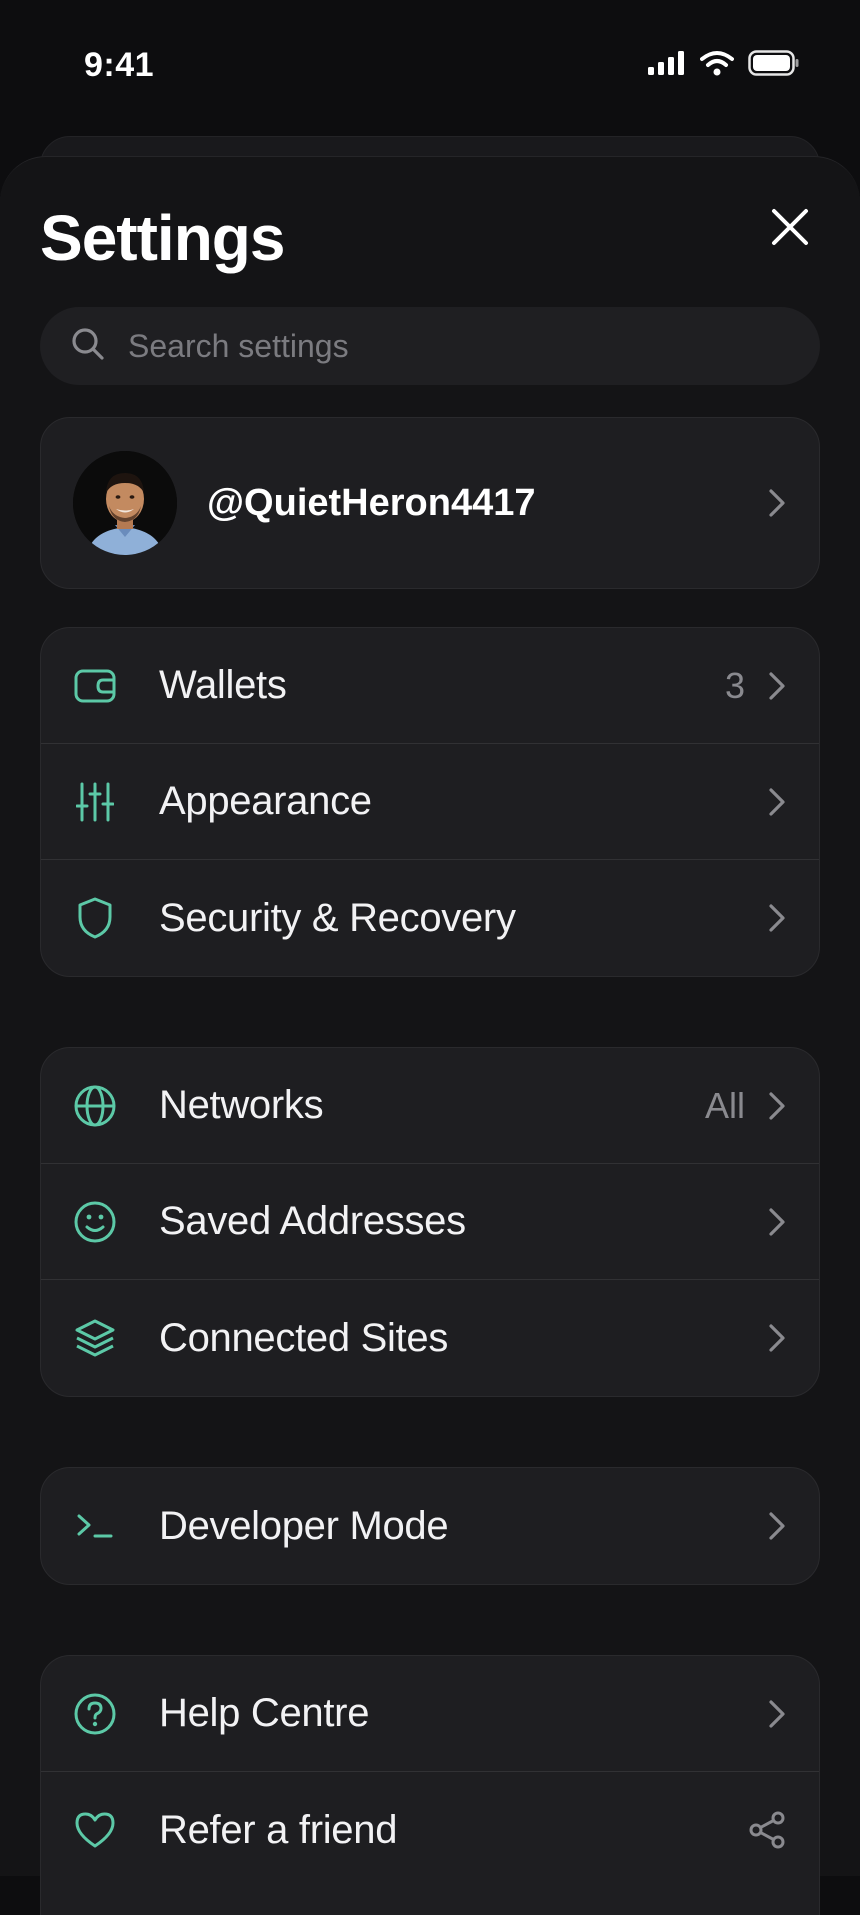  I want to click on row-label: Security & Recovery, so click(337, 917).